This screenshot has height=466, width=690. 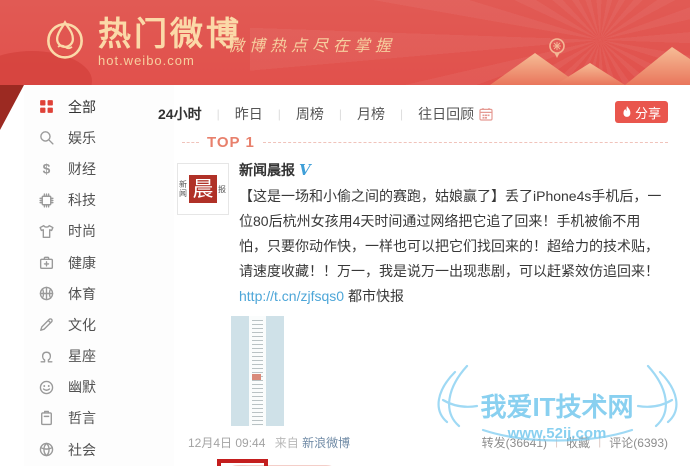 What do you see at coordinates (46, 293) in the screenshot?
I see `basketball-icon` at bounding box center [46, 293].